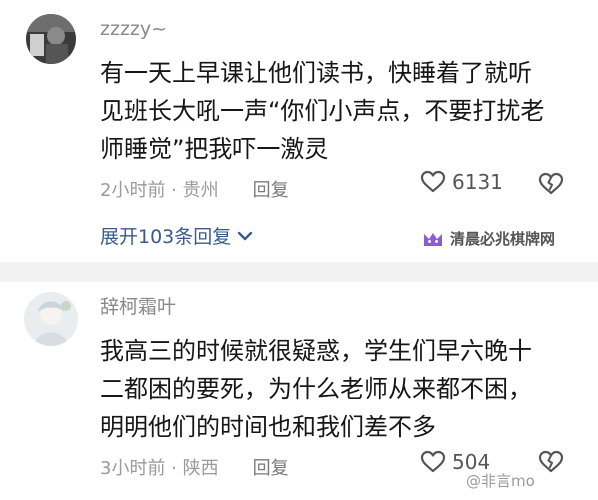 This screenshot has width=598, height=500. I want to click on timestamp-location: 2小时前 · 贵州, so click(159, 190).